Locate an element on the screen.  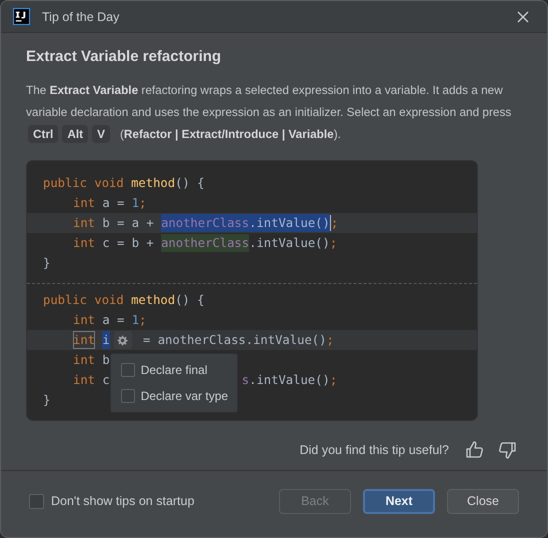
settings-icon is located at coordinates (123, 340).